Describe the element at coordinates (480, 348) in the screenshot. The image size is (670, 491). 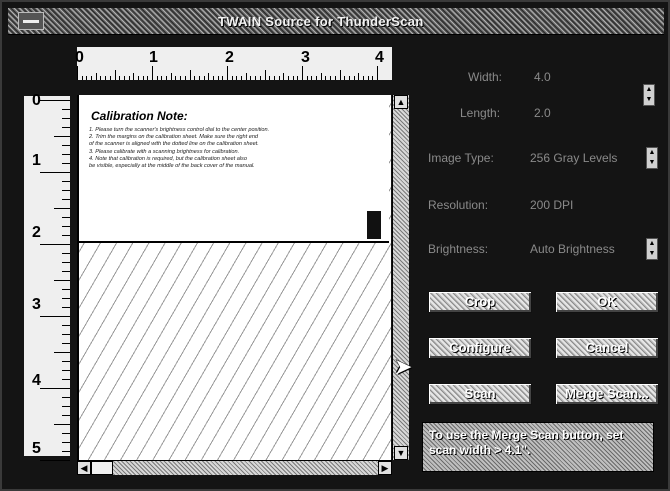
I see `configure-button: Configure` at that location.